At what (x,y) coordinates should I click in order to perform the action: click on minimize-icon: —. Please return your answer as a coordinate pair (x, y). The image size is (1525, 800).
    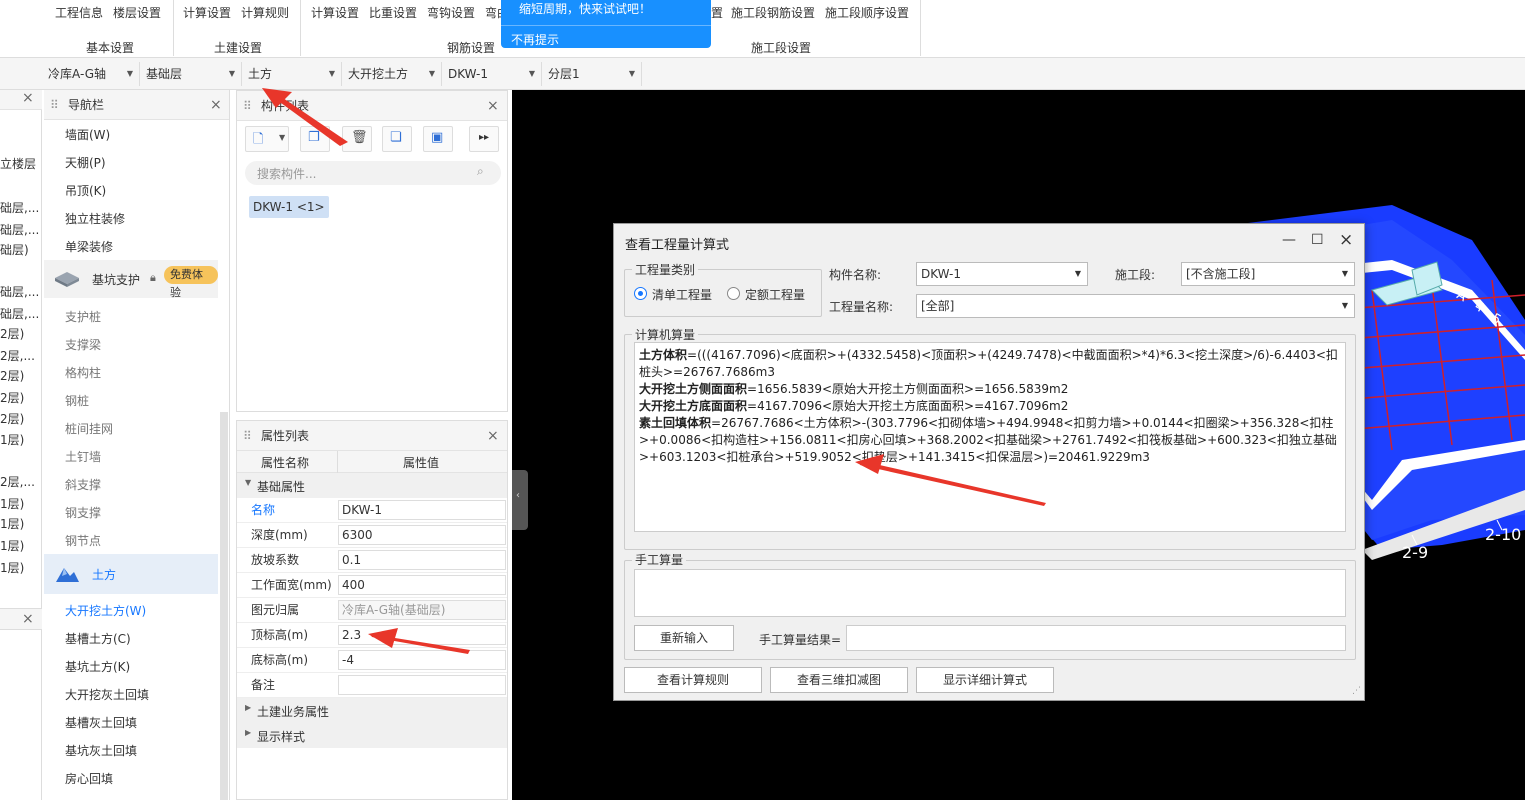
    Looking at the image, I should click on (1289, 240).